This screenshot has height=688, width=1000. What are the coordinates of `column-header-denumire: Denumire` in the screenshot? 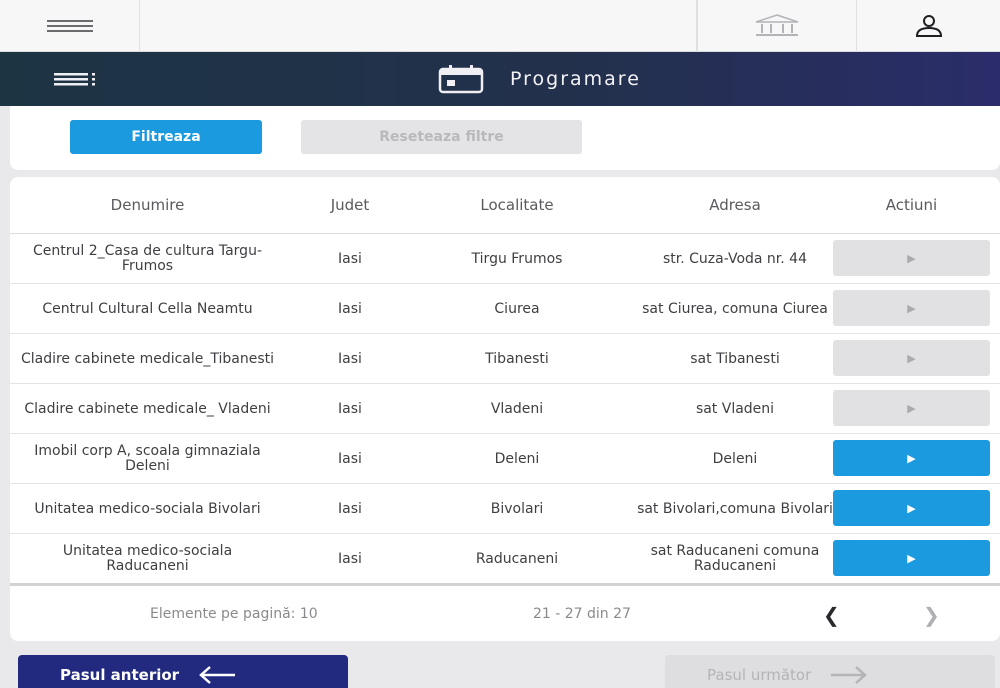 It's located at (147, 205).